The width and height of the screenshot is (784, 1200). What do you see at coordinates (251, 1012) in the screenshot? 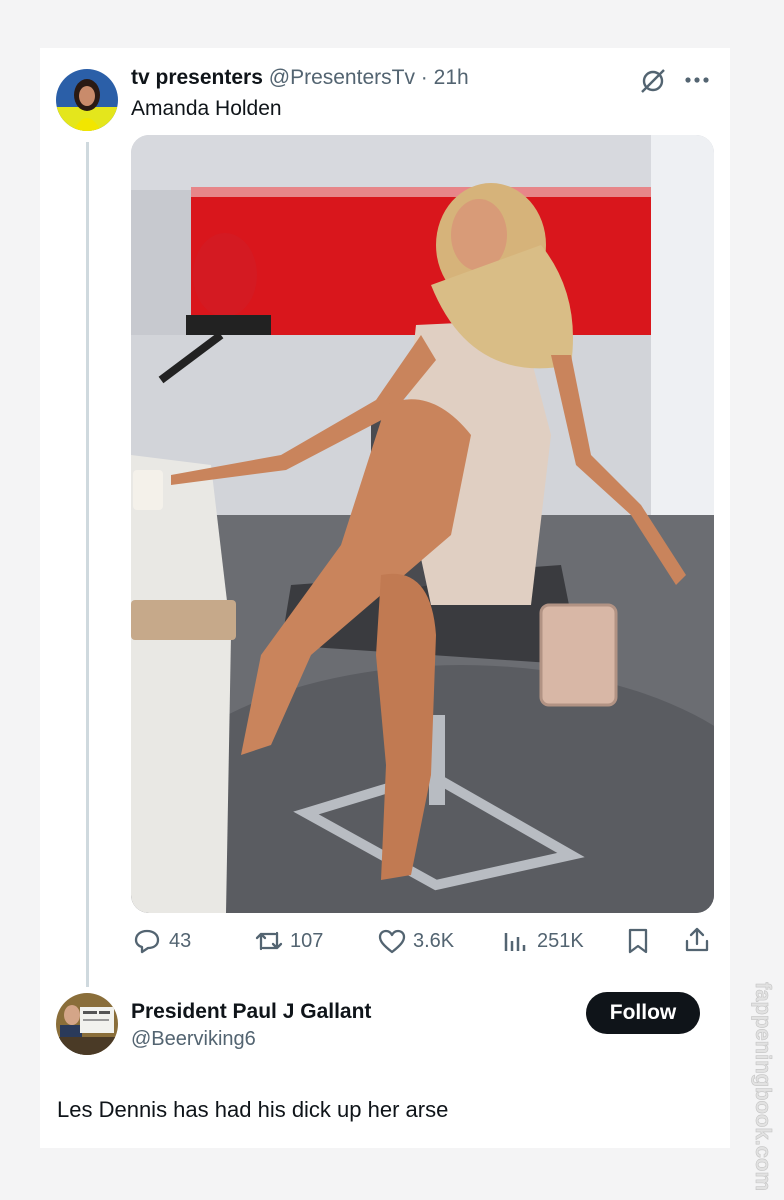
I see `reply-author-name: President Paul J Gallant` at bounding box center [251, 1012].